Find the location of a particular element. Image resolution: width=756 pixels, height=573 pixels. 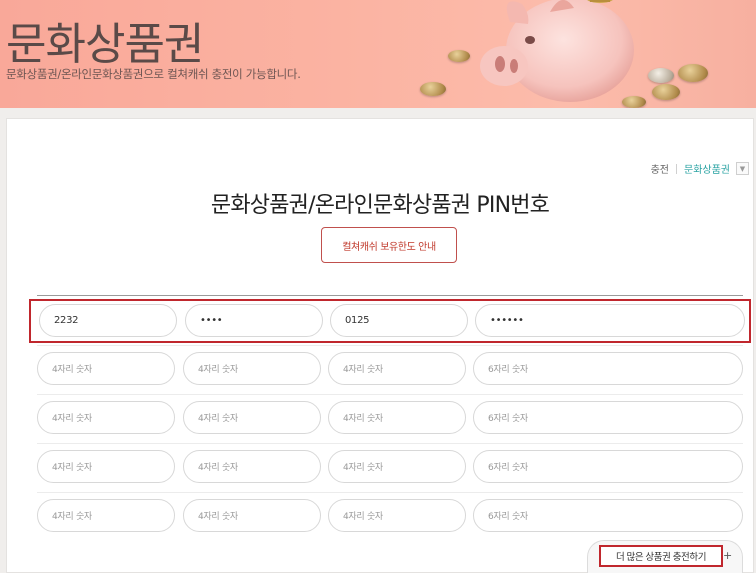

banner-subtitle: 문화상품권/온라인문화상품권으로 컬쳐캐쉬 충전이 가능합니다. is located at coordinates (153, 74).